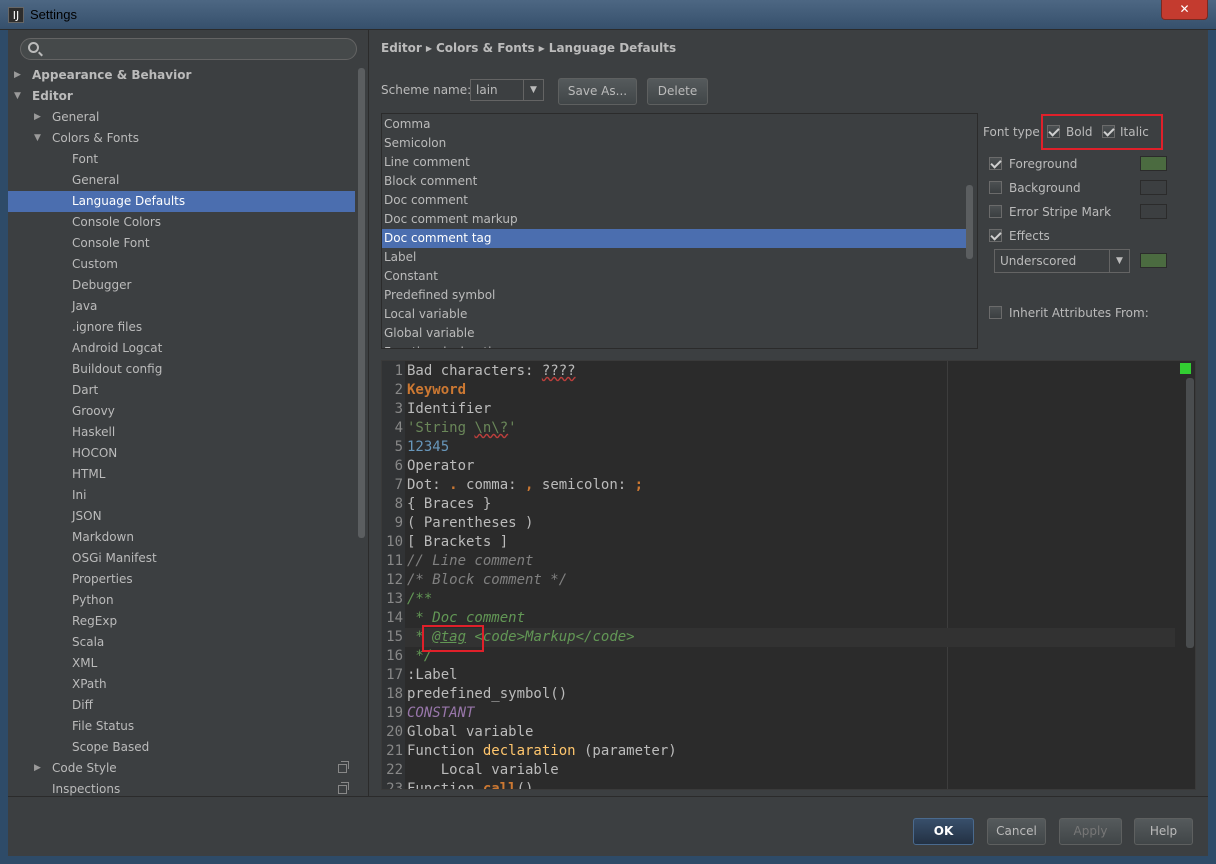 The image size is (1216, 864). Describe the element at coordinates (995, 312) in the screenshot. I see `inherit-attributes-checkbox` at that location.